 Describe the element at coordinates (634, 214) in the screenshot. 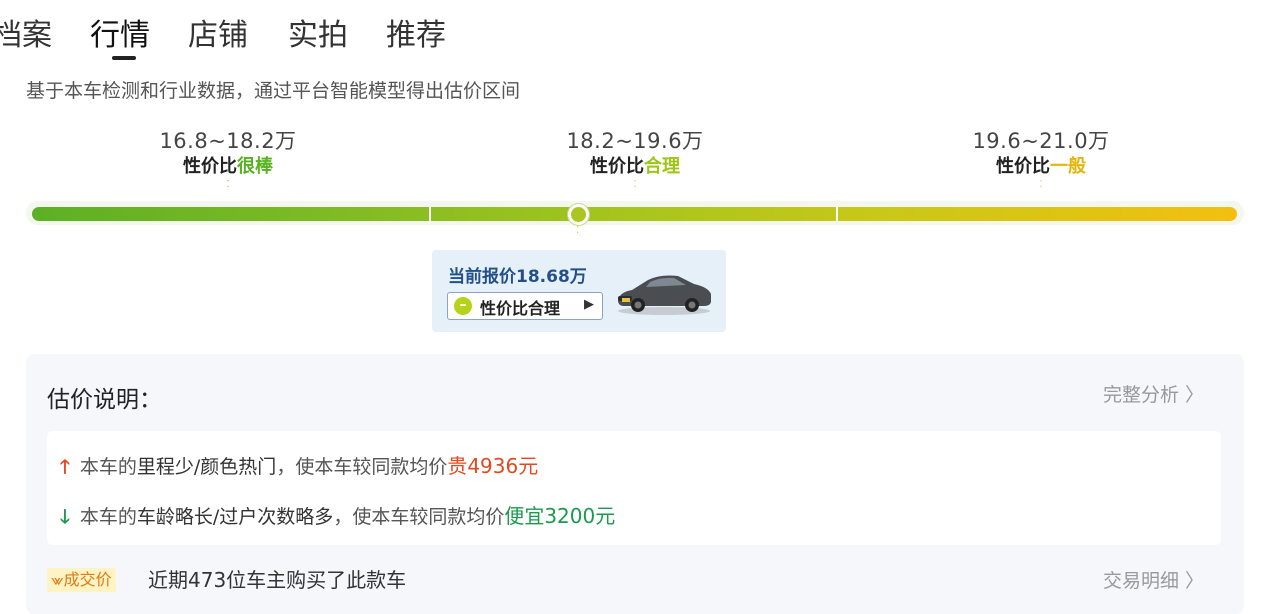

I see `price-gradient-bar` at that location.